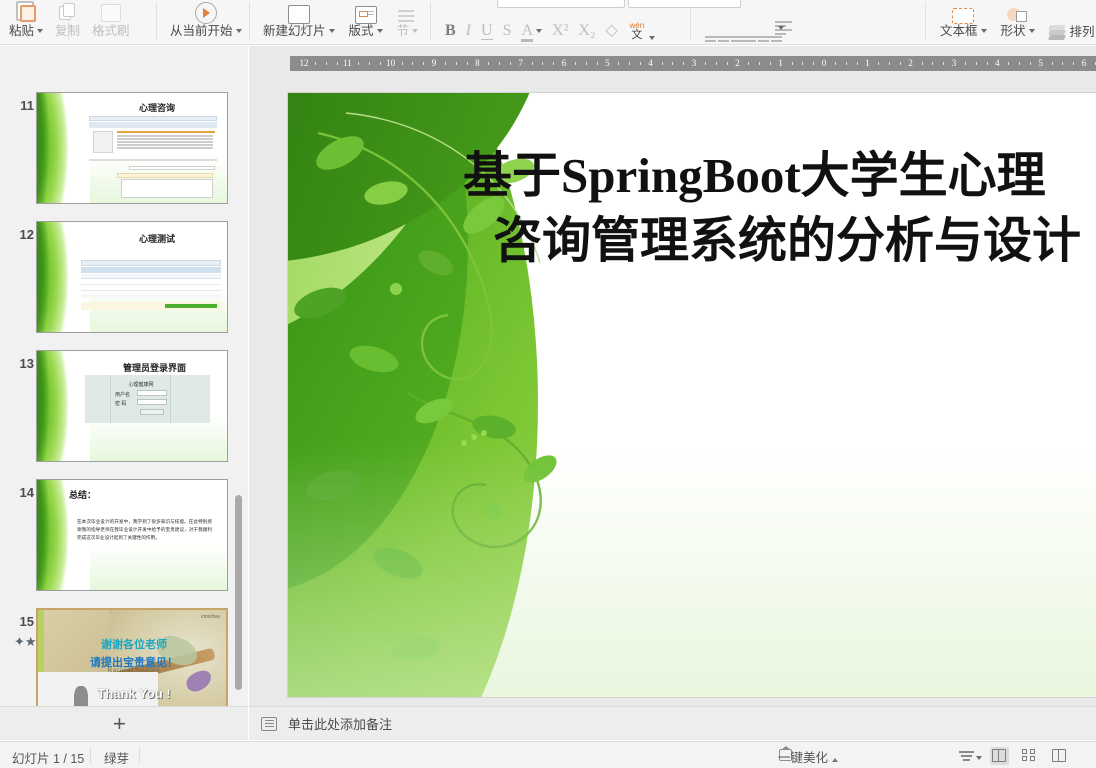 The image size is (1096, 768). I want to click on align-right-button, so click(731, 22).